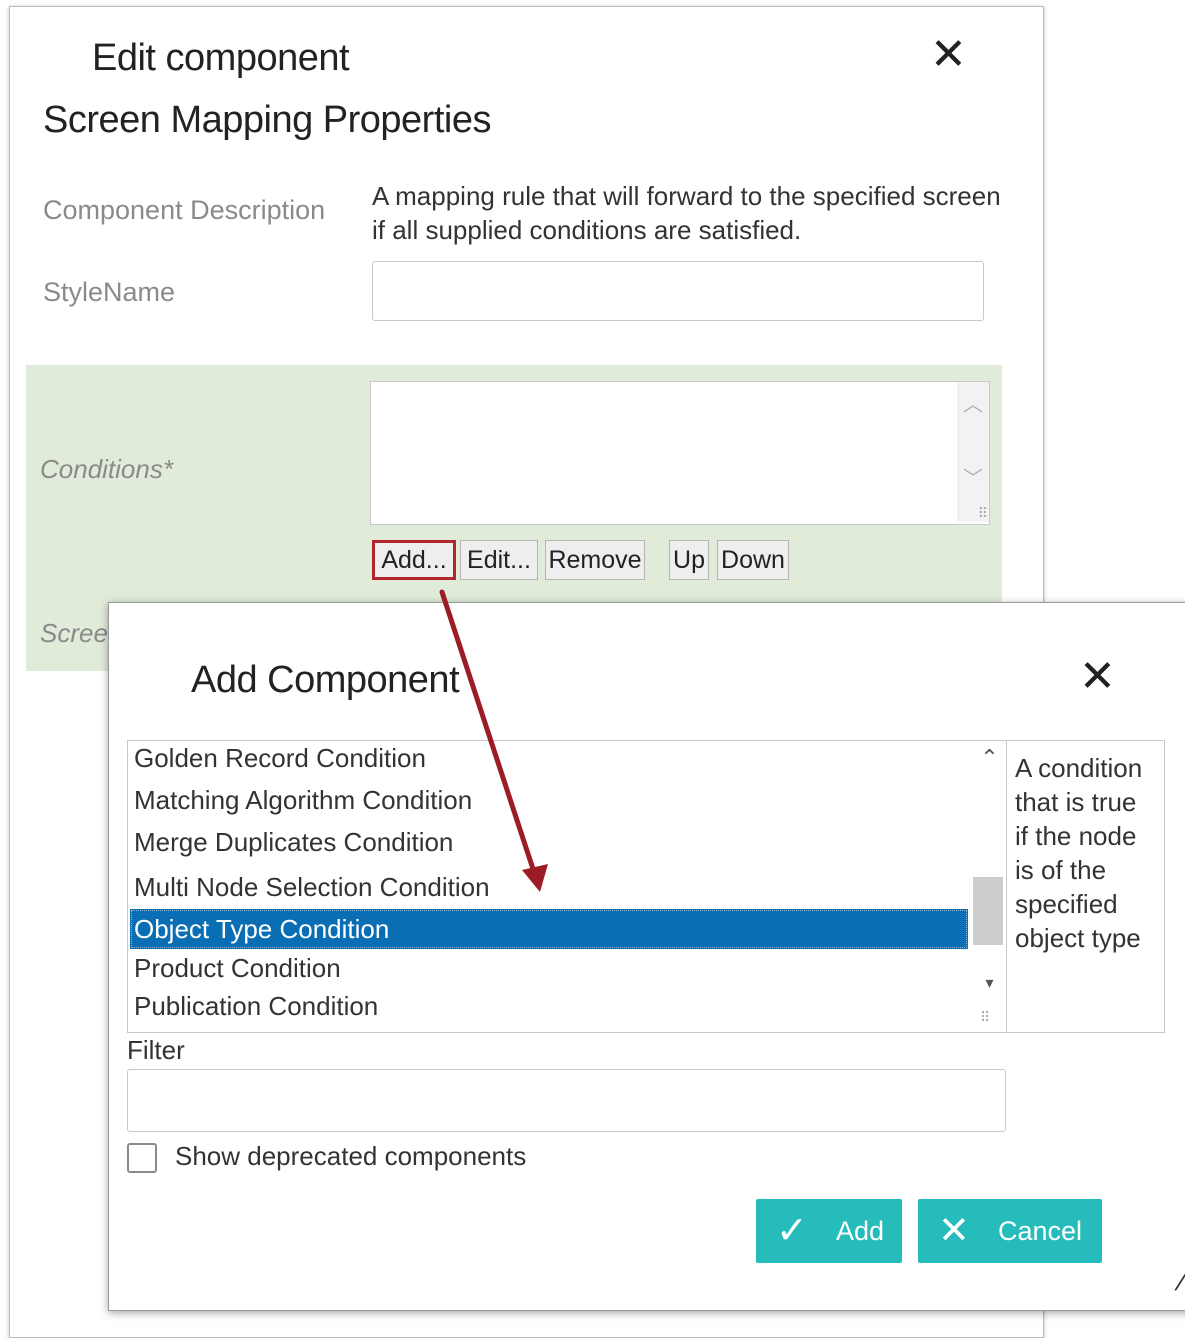 The width and height of the screenshot is (1185, 1338). I want to click on list-item: Merge Duplicates Condition, so click(293, 842).